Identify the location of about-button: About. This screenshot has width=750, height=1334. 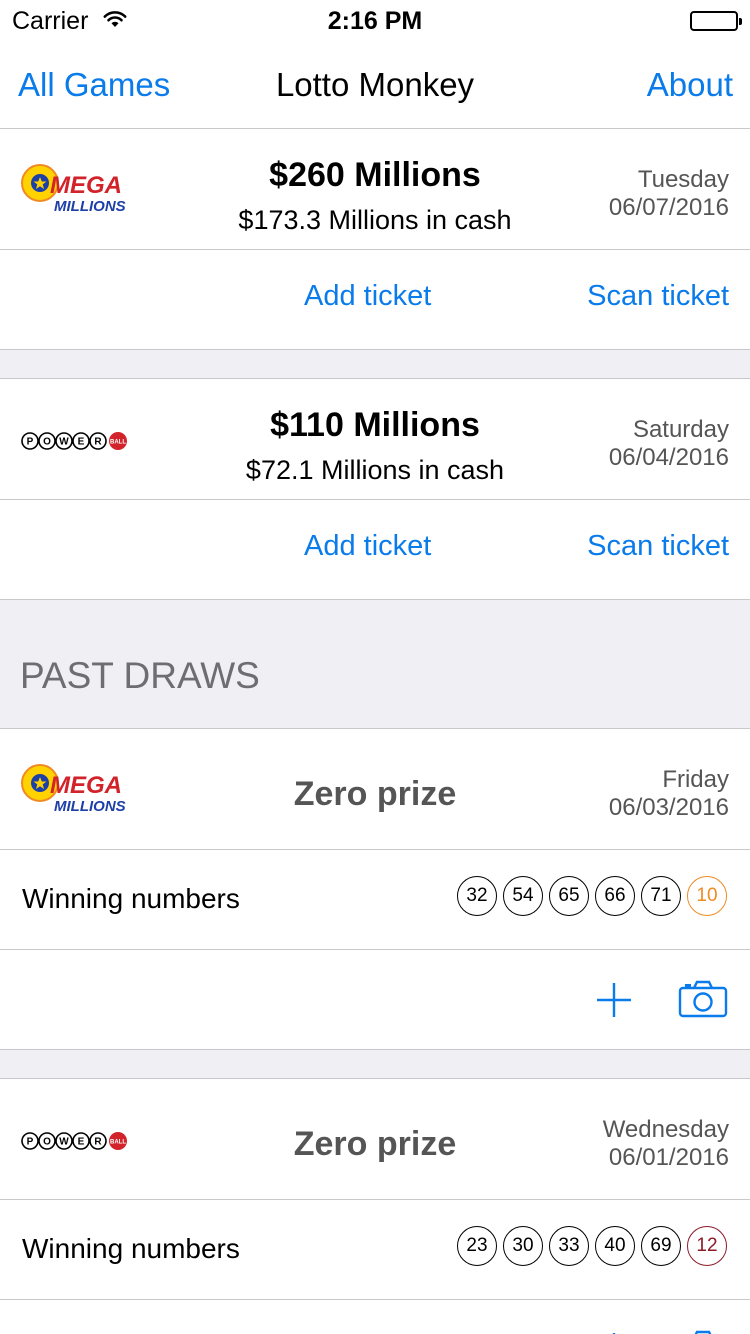
(690, 85).